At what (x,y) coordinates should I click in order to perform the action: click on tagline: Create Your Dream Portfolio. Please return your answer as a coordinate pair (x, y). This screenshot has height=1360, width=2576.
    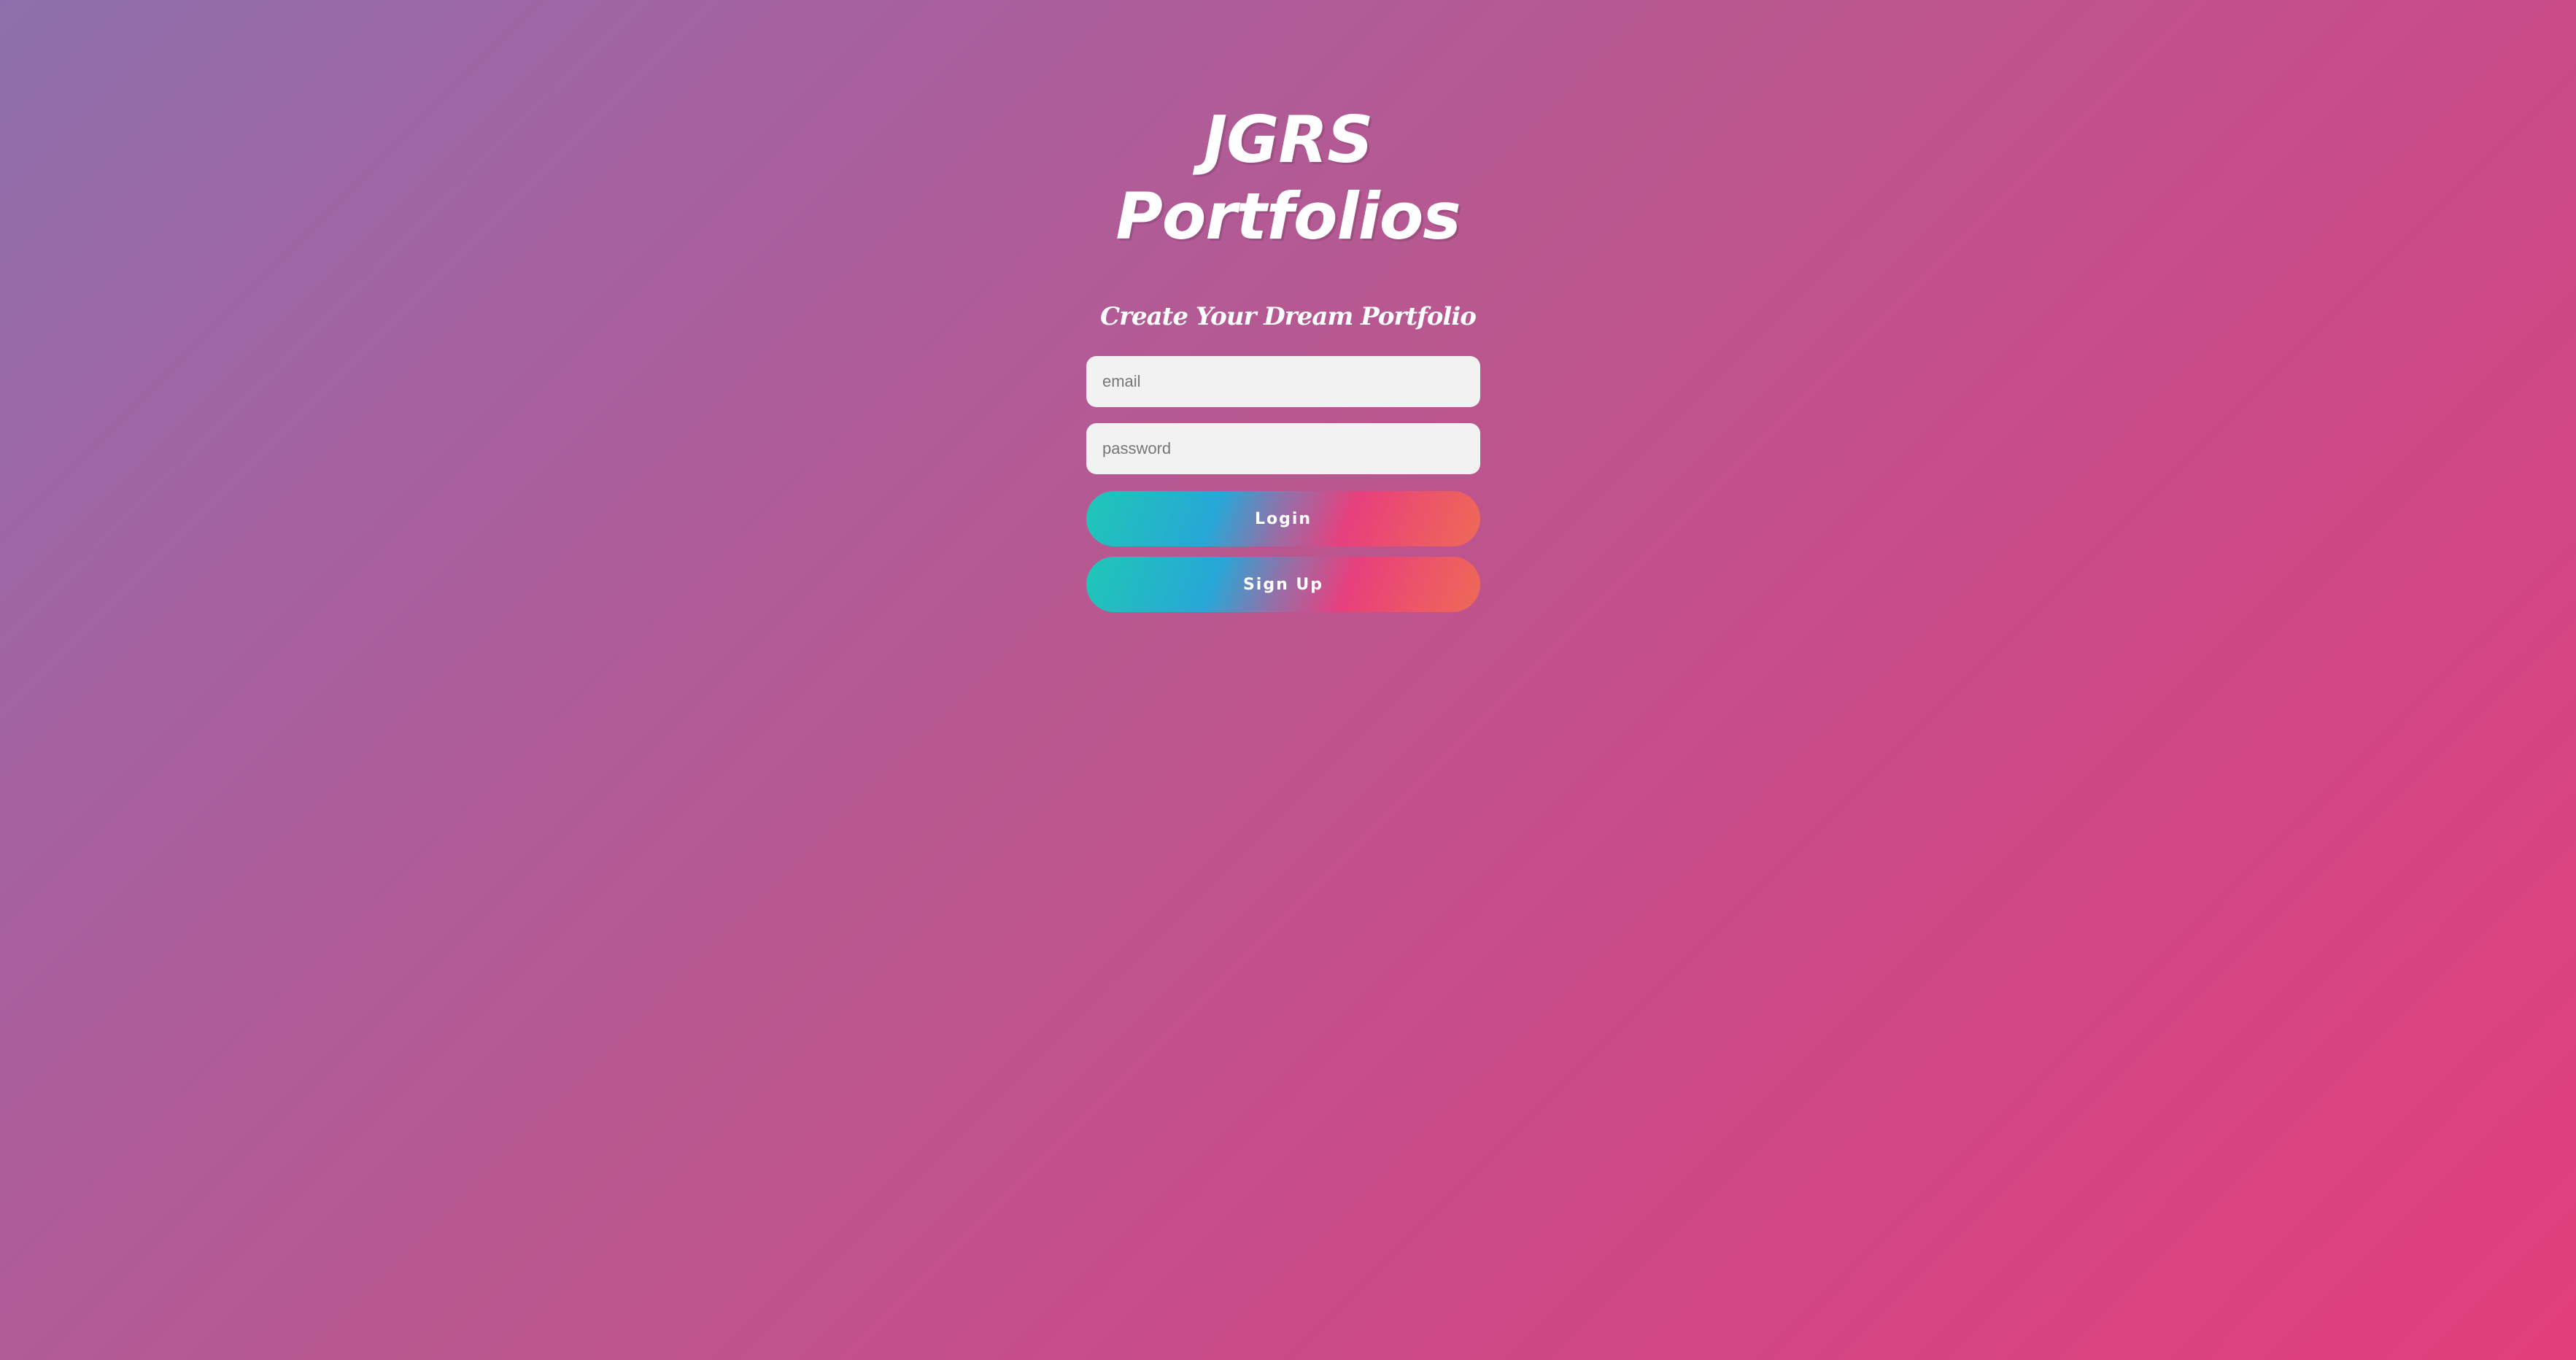
    Looking at the image, I should click on (1288, 316).